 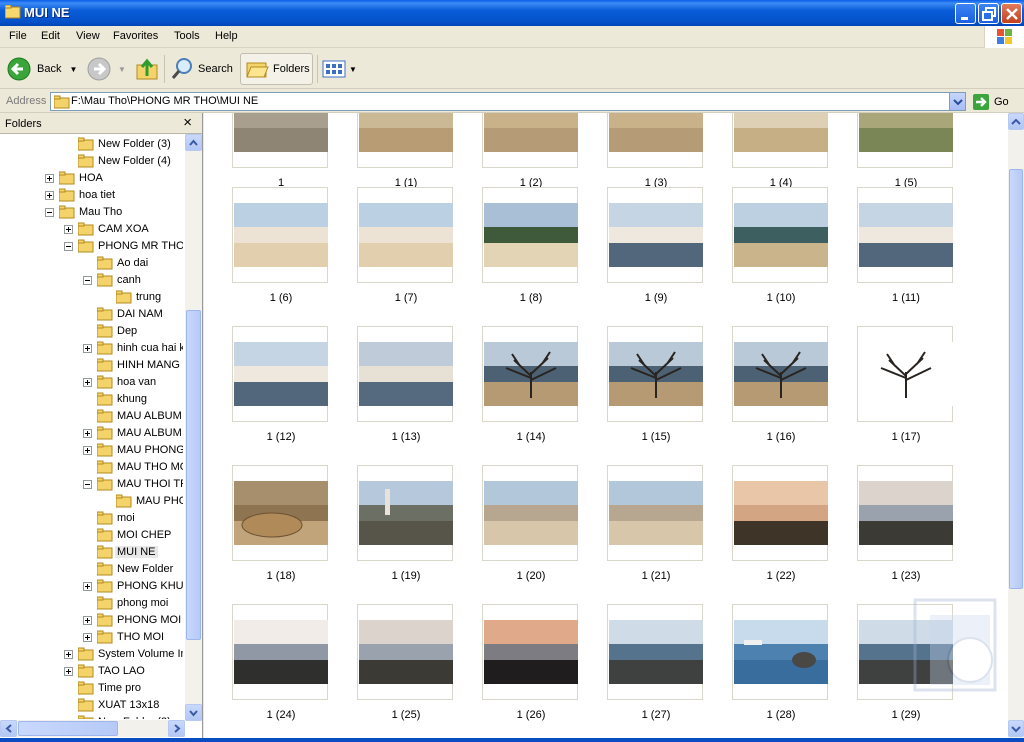 What do you see at coordinates (340, 69) in the screenshot?
I see `views-button: ▼` at bounding box center [340, 69].